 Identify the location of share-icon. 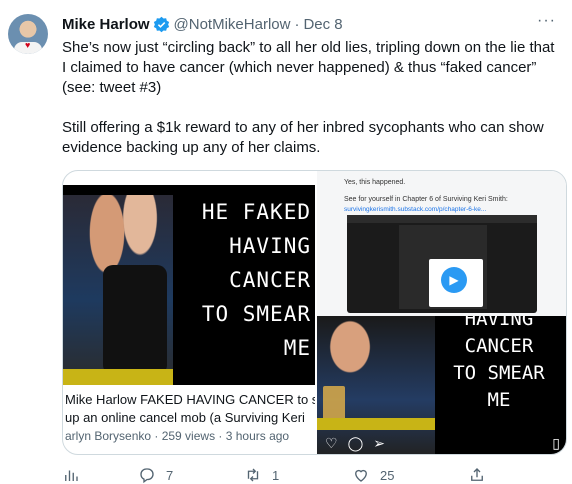
(477, 474).